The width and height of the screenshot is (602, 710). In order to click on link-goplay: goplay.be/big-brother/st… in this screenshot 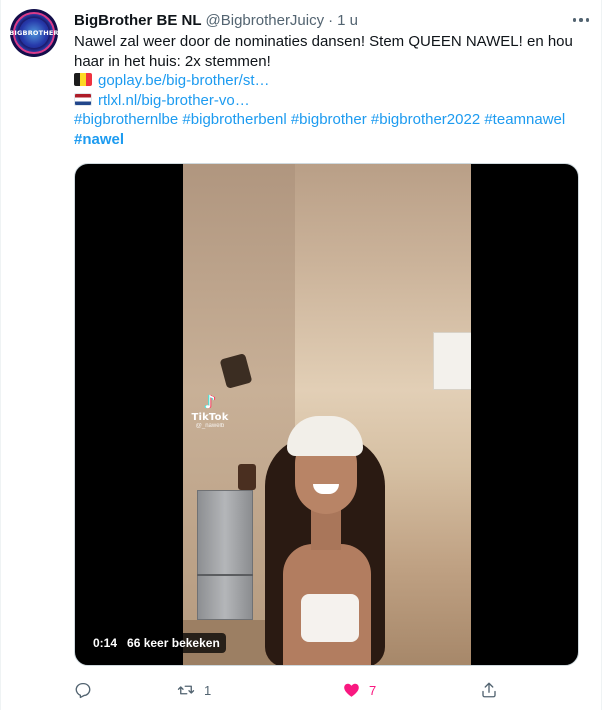, I will do `click(183, 80)`.